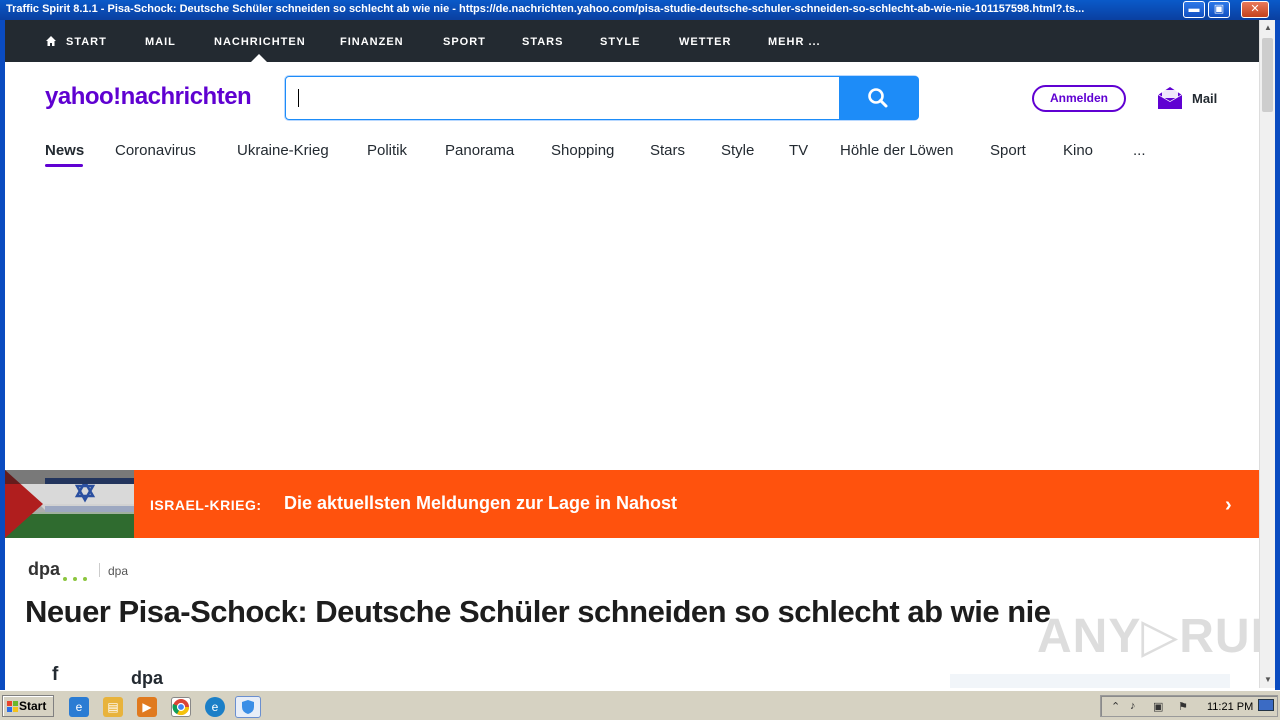 Image resolution: width=1280 pixels, height=722 pixels. I want to click on facebook-icon: f, so click(55, 675).